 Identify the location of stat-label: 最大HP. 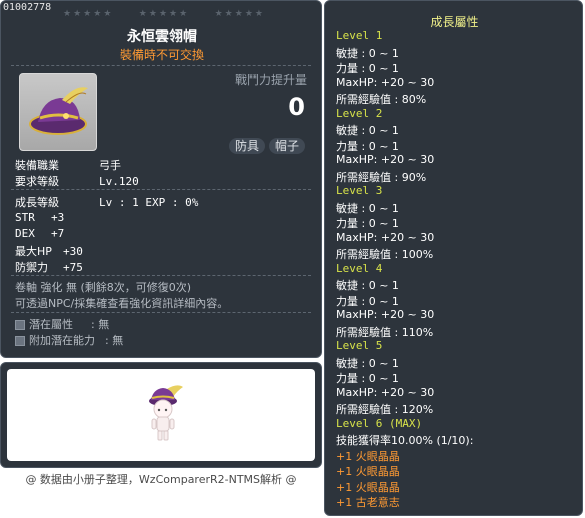
(33, 251).